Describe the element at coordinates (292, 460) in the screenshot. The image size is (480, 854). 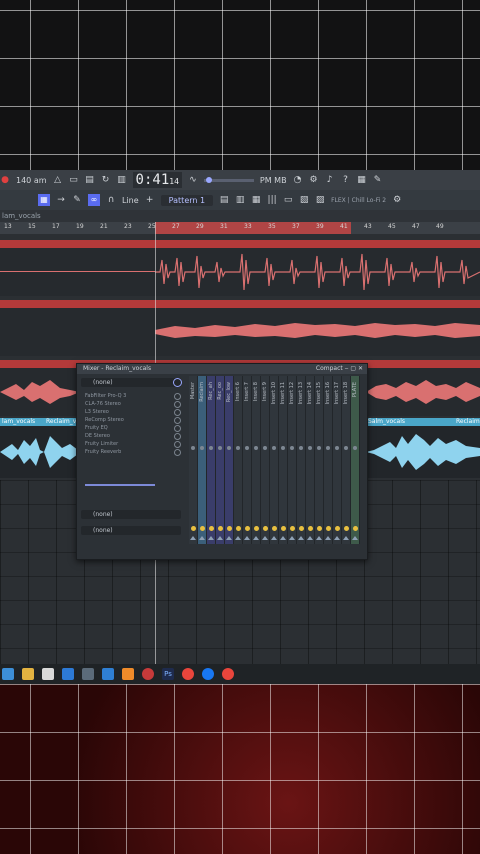
I see `mixer-strip: Insert 12` at that location.